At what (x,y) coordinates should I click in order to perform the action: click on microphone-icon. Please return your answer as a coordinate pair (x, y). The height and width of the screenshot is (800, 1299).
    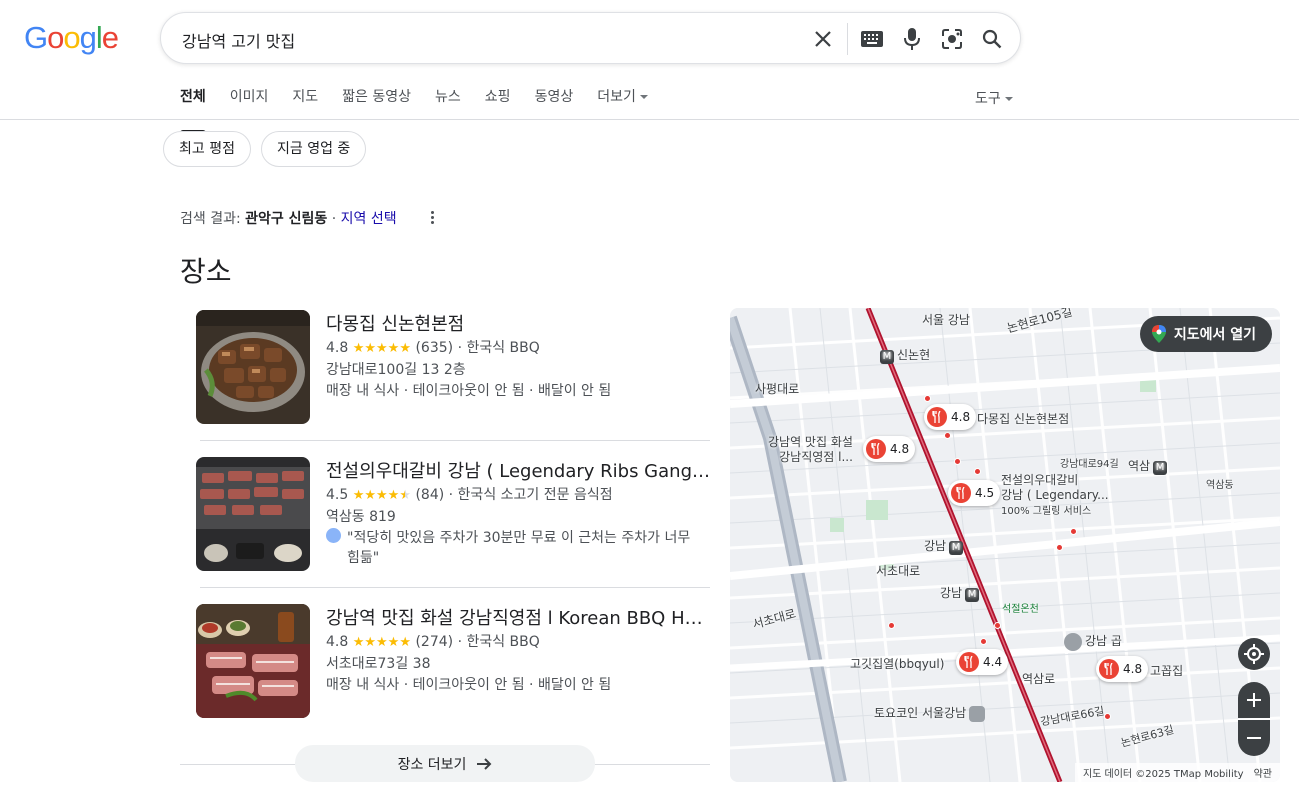
    Looking at the image, I should click on (912, 39).